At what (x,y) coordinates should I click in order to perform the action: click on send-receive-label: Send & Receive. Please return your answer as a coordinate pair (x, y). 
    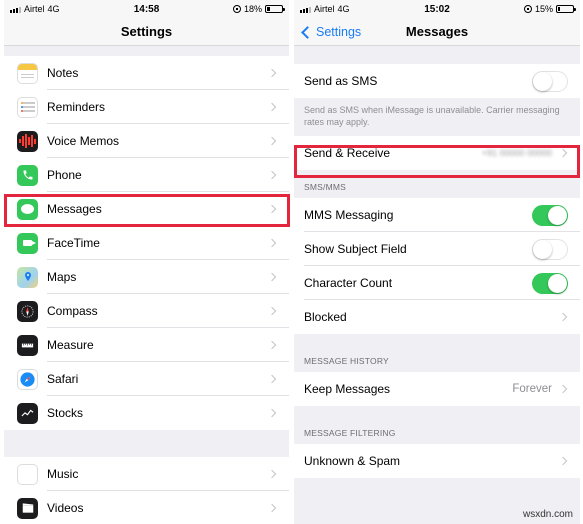
    Looking at the image, I should click on (347, 153).